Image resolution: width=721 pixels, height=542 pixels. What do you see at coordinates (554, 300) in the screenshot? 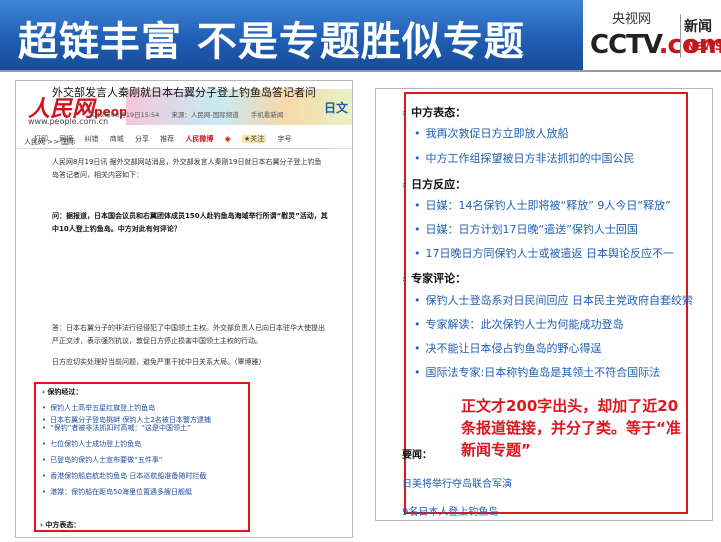
I see `right-list-item: 保钓人士登岛系对日民间回应 日本民主党政府自套绞索` at bounding box center [554, 300].